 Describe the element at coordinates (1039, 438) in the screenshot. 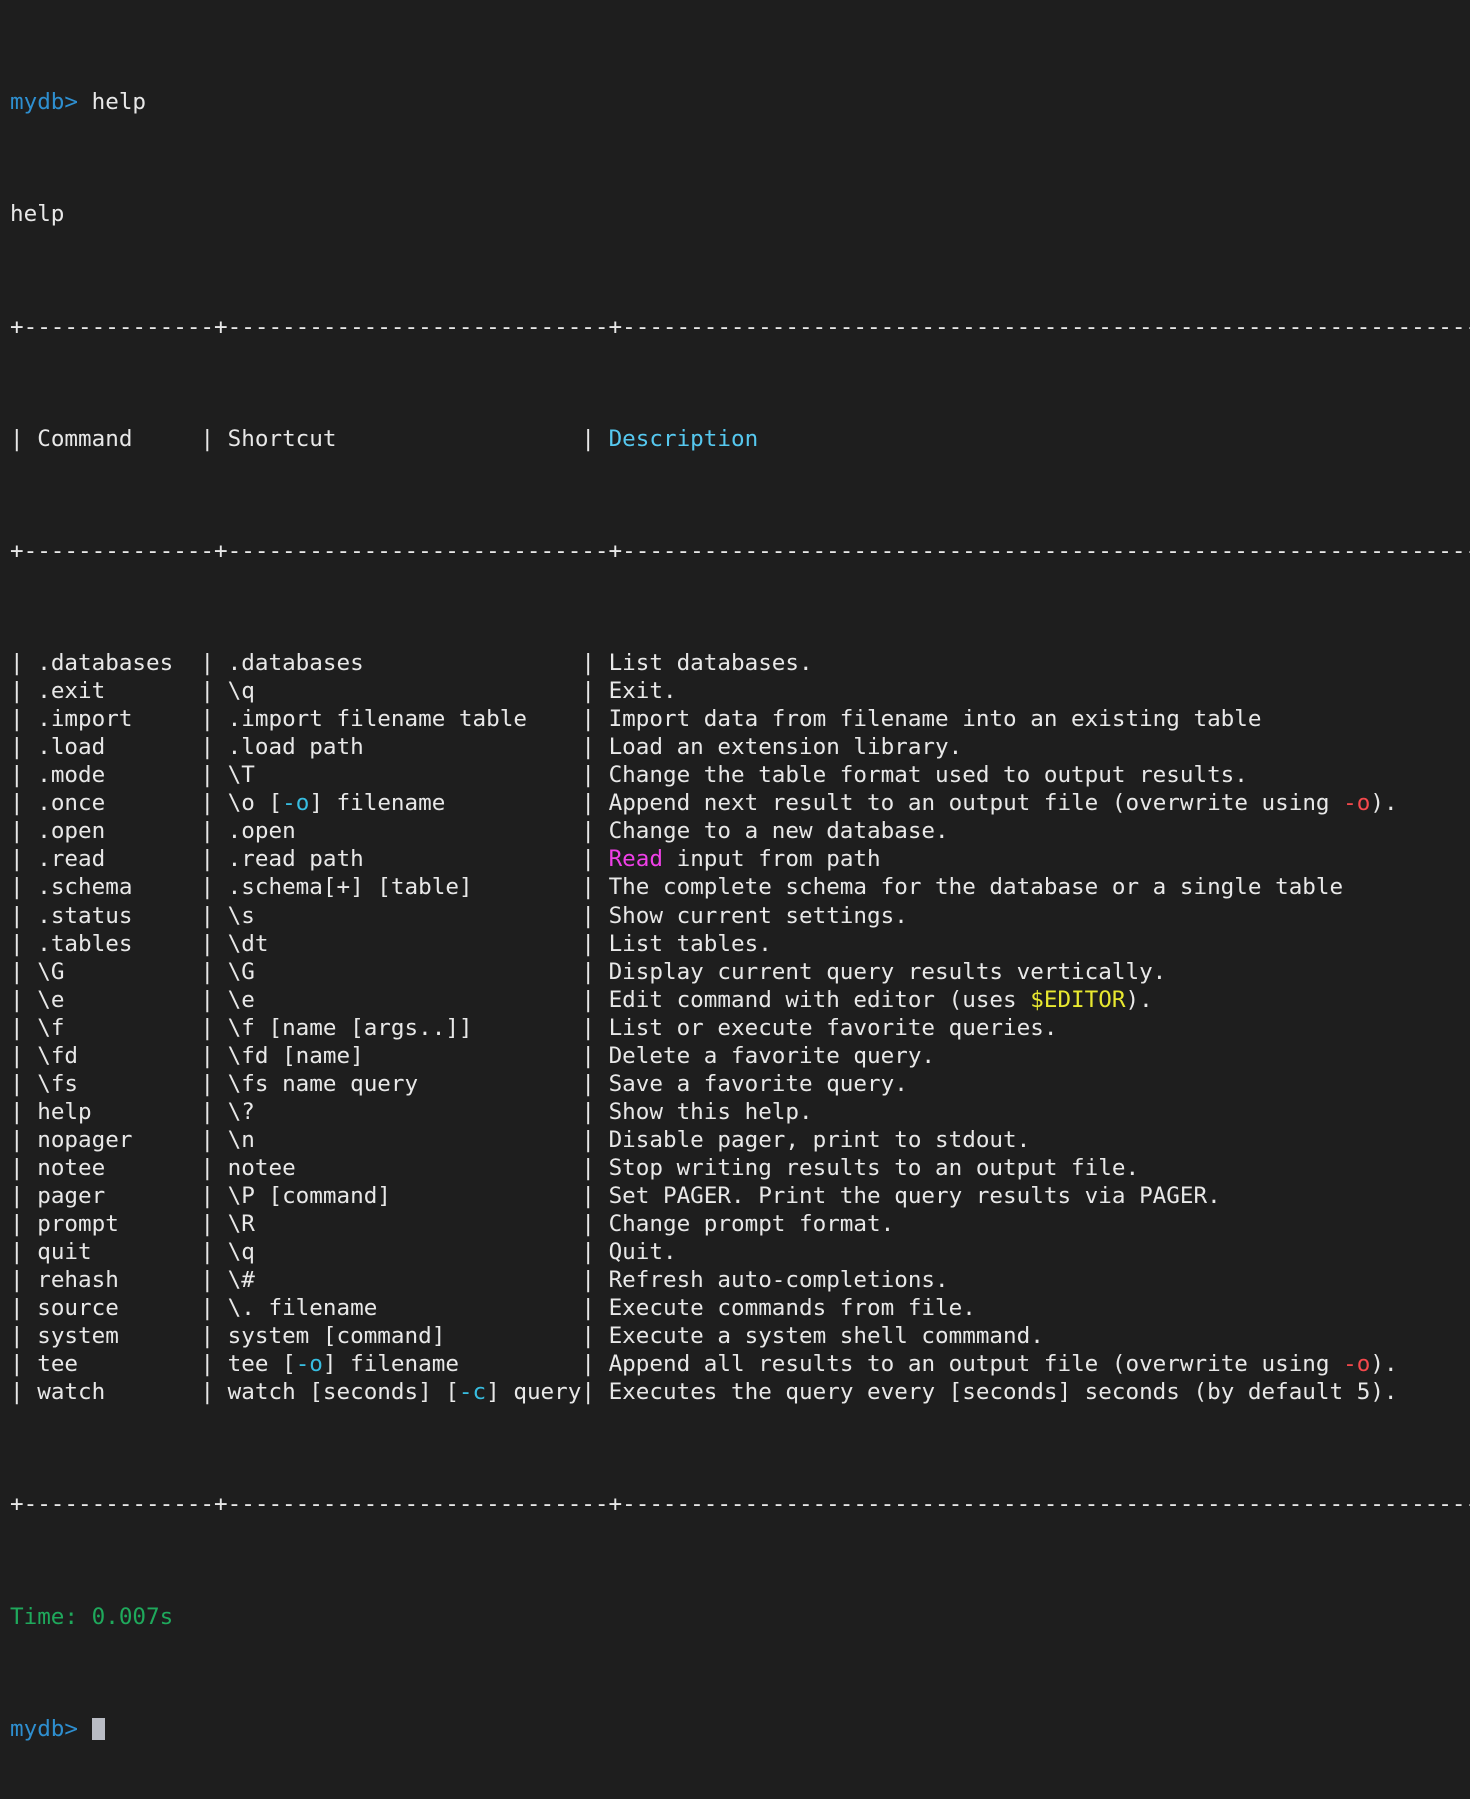

I see `header-description: Description` at that location.